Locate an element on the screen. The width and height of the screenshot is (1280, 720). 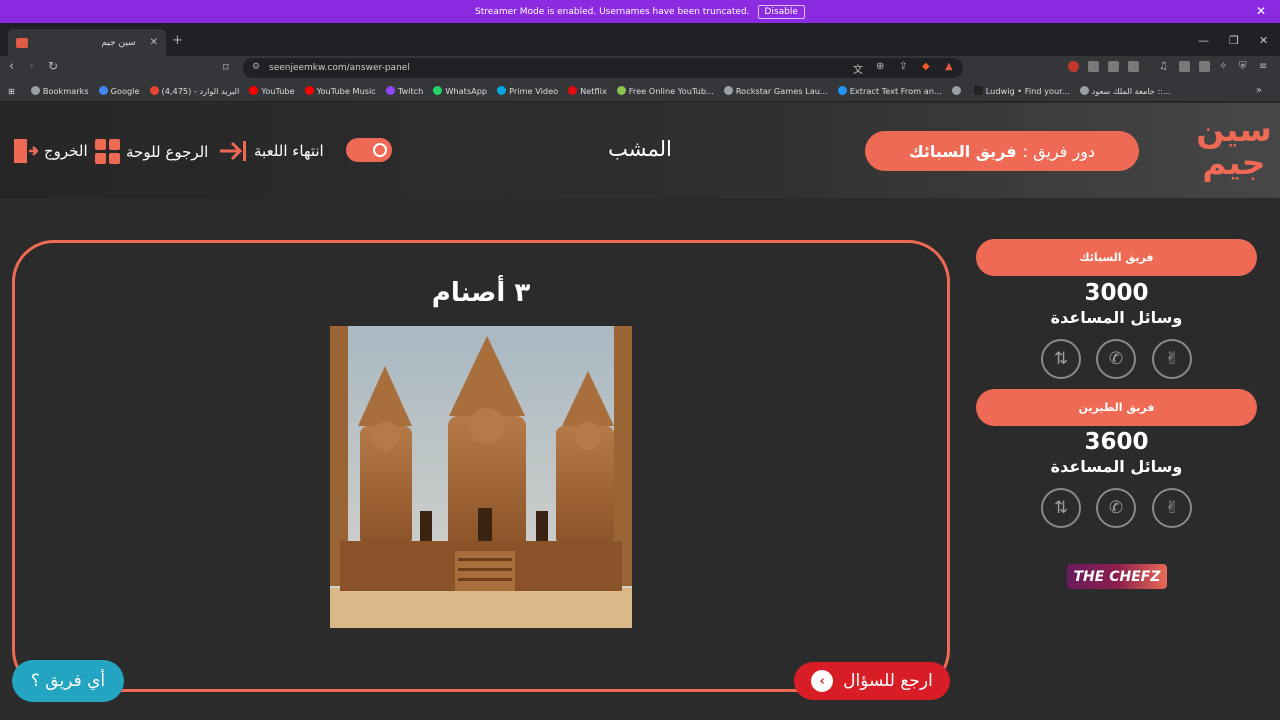
turn-team-name: فريق السبائك is located at coordinates (962, 151).